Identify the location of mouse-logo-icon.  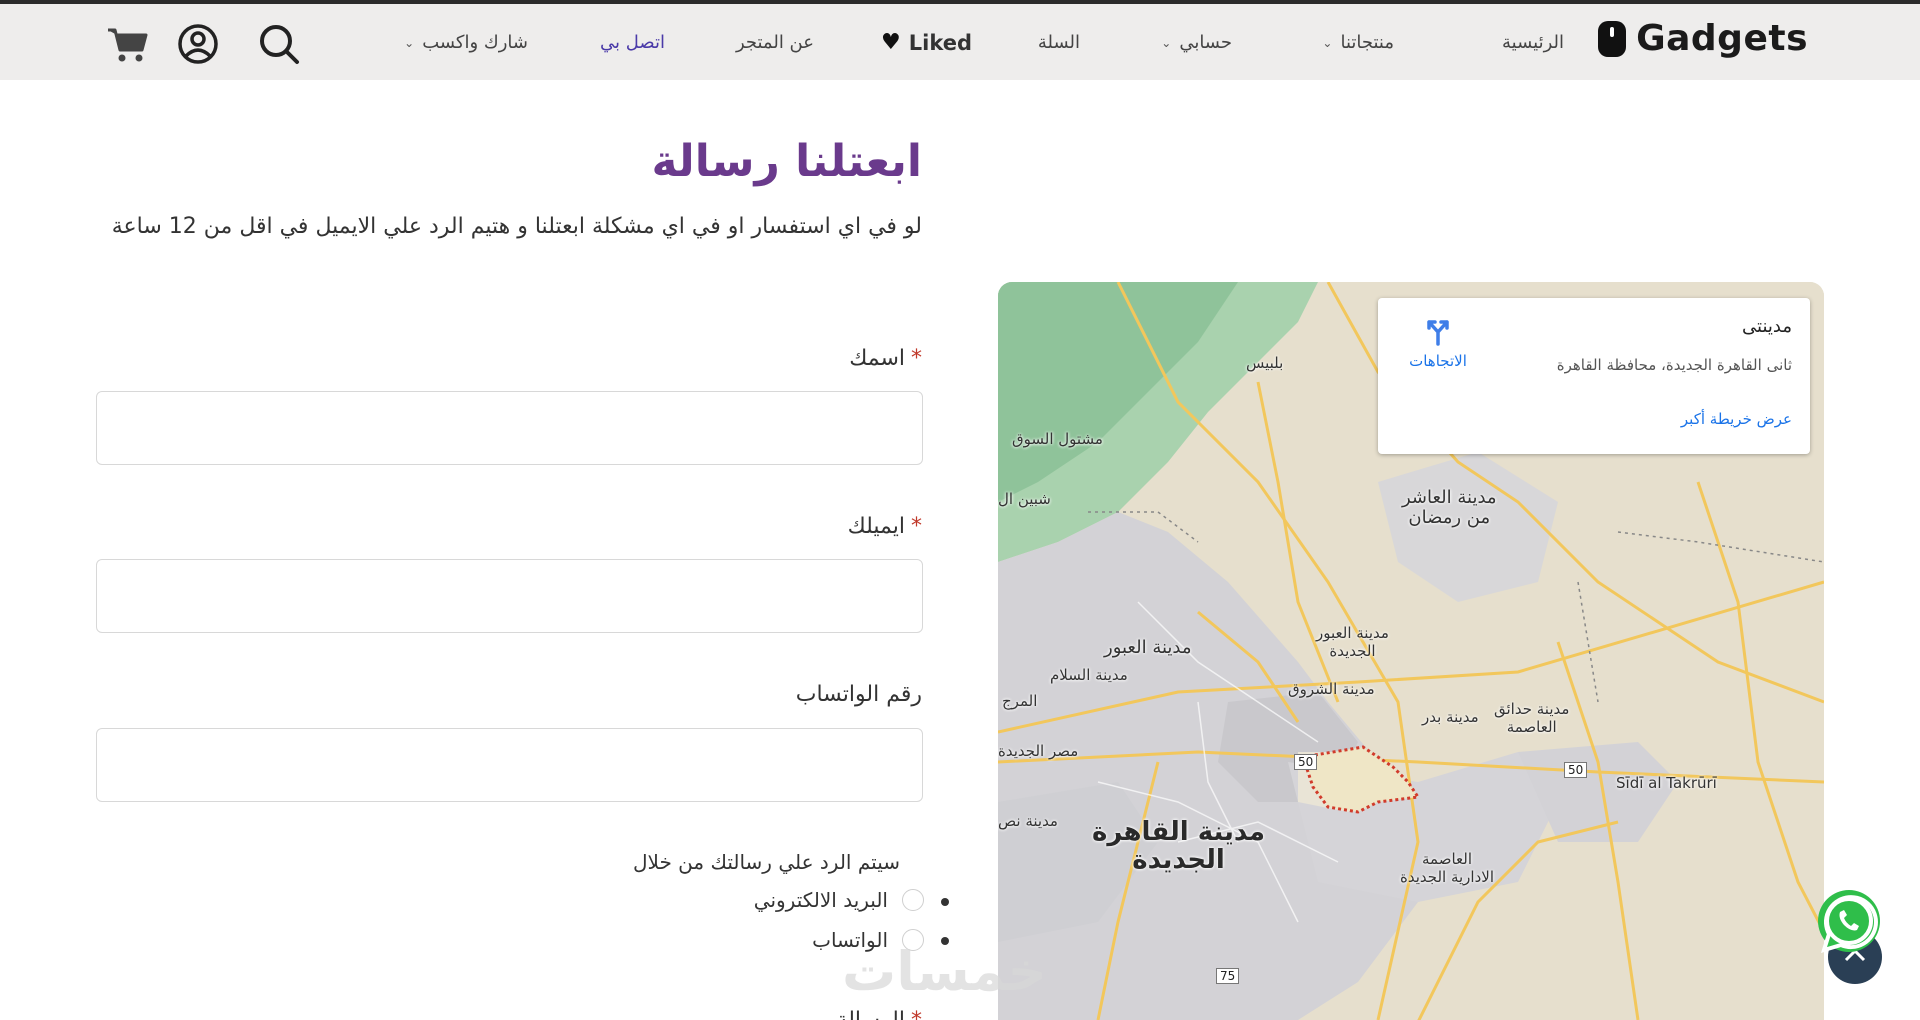
(1612, 38).